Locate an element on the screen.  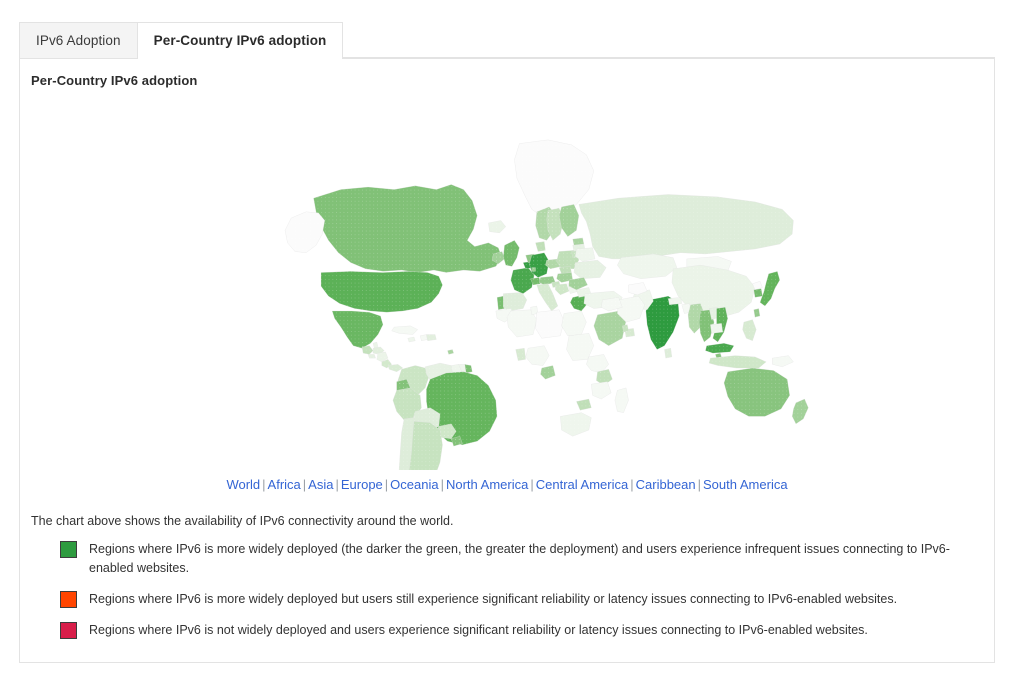
map-country-iceland: Iceland — 3% is located at coordinates (497, 227).